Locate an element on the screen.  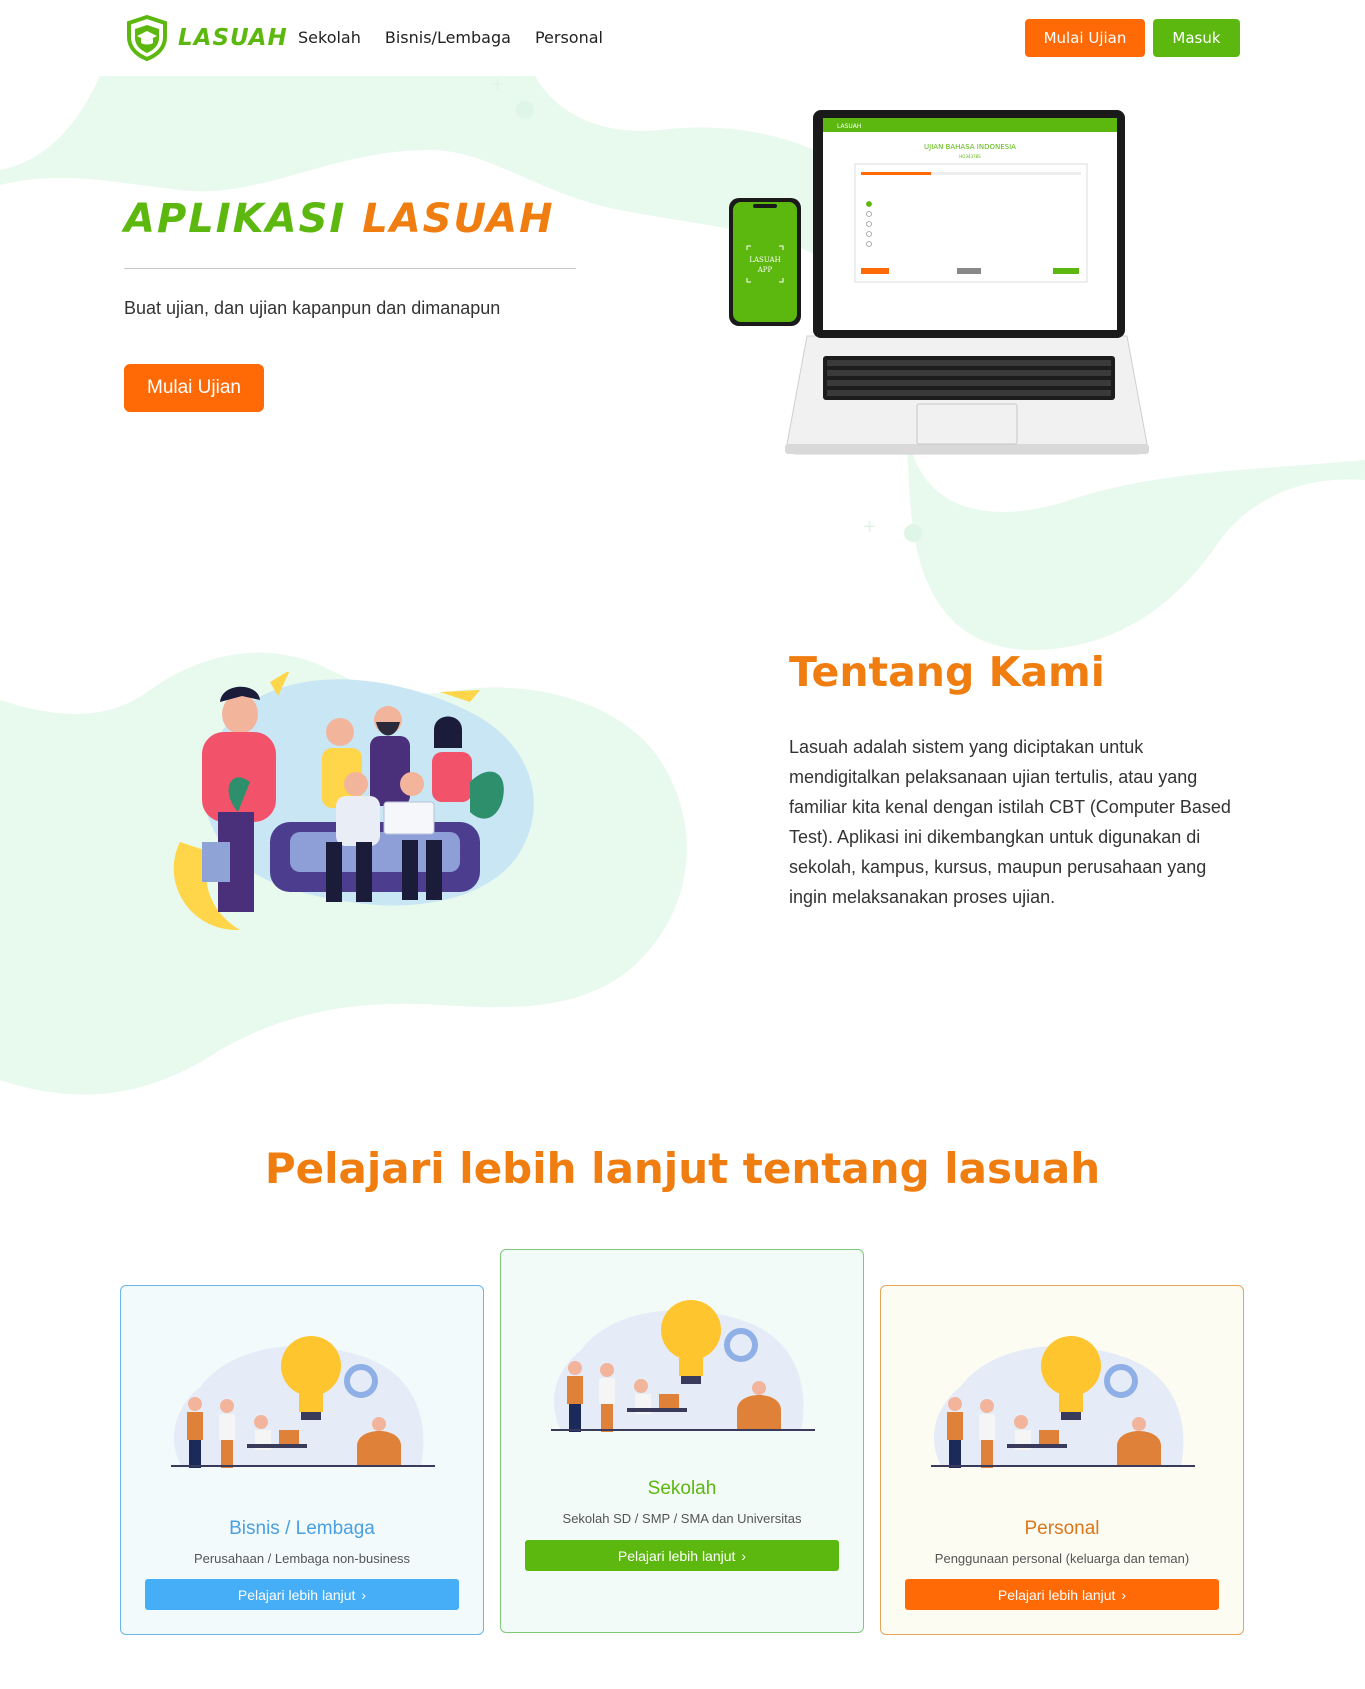
nav-link-sekolah: Sekolah is located at coordinates (329, 37).